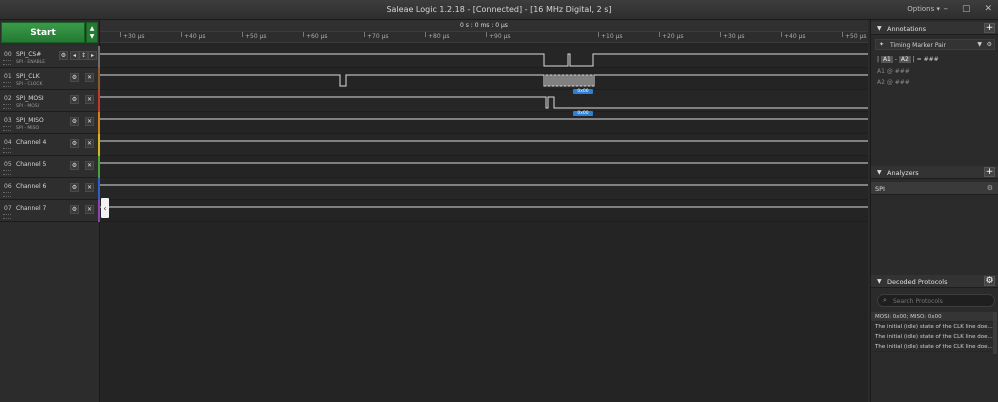 This screenshot has width=998, height=402. Describe the element at coordinates (945, 9) in the screenshot. I see `minimize-icon: –` at that location.